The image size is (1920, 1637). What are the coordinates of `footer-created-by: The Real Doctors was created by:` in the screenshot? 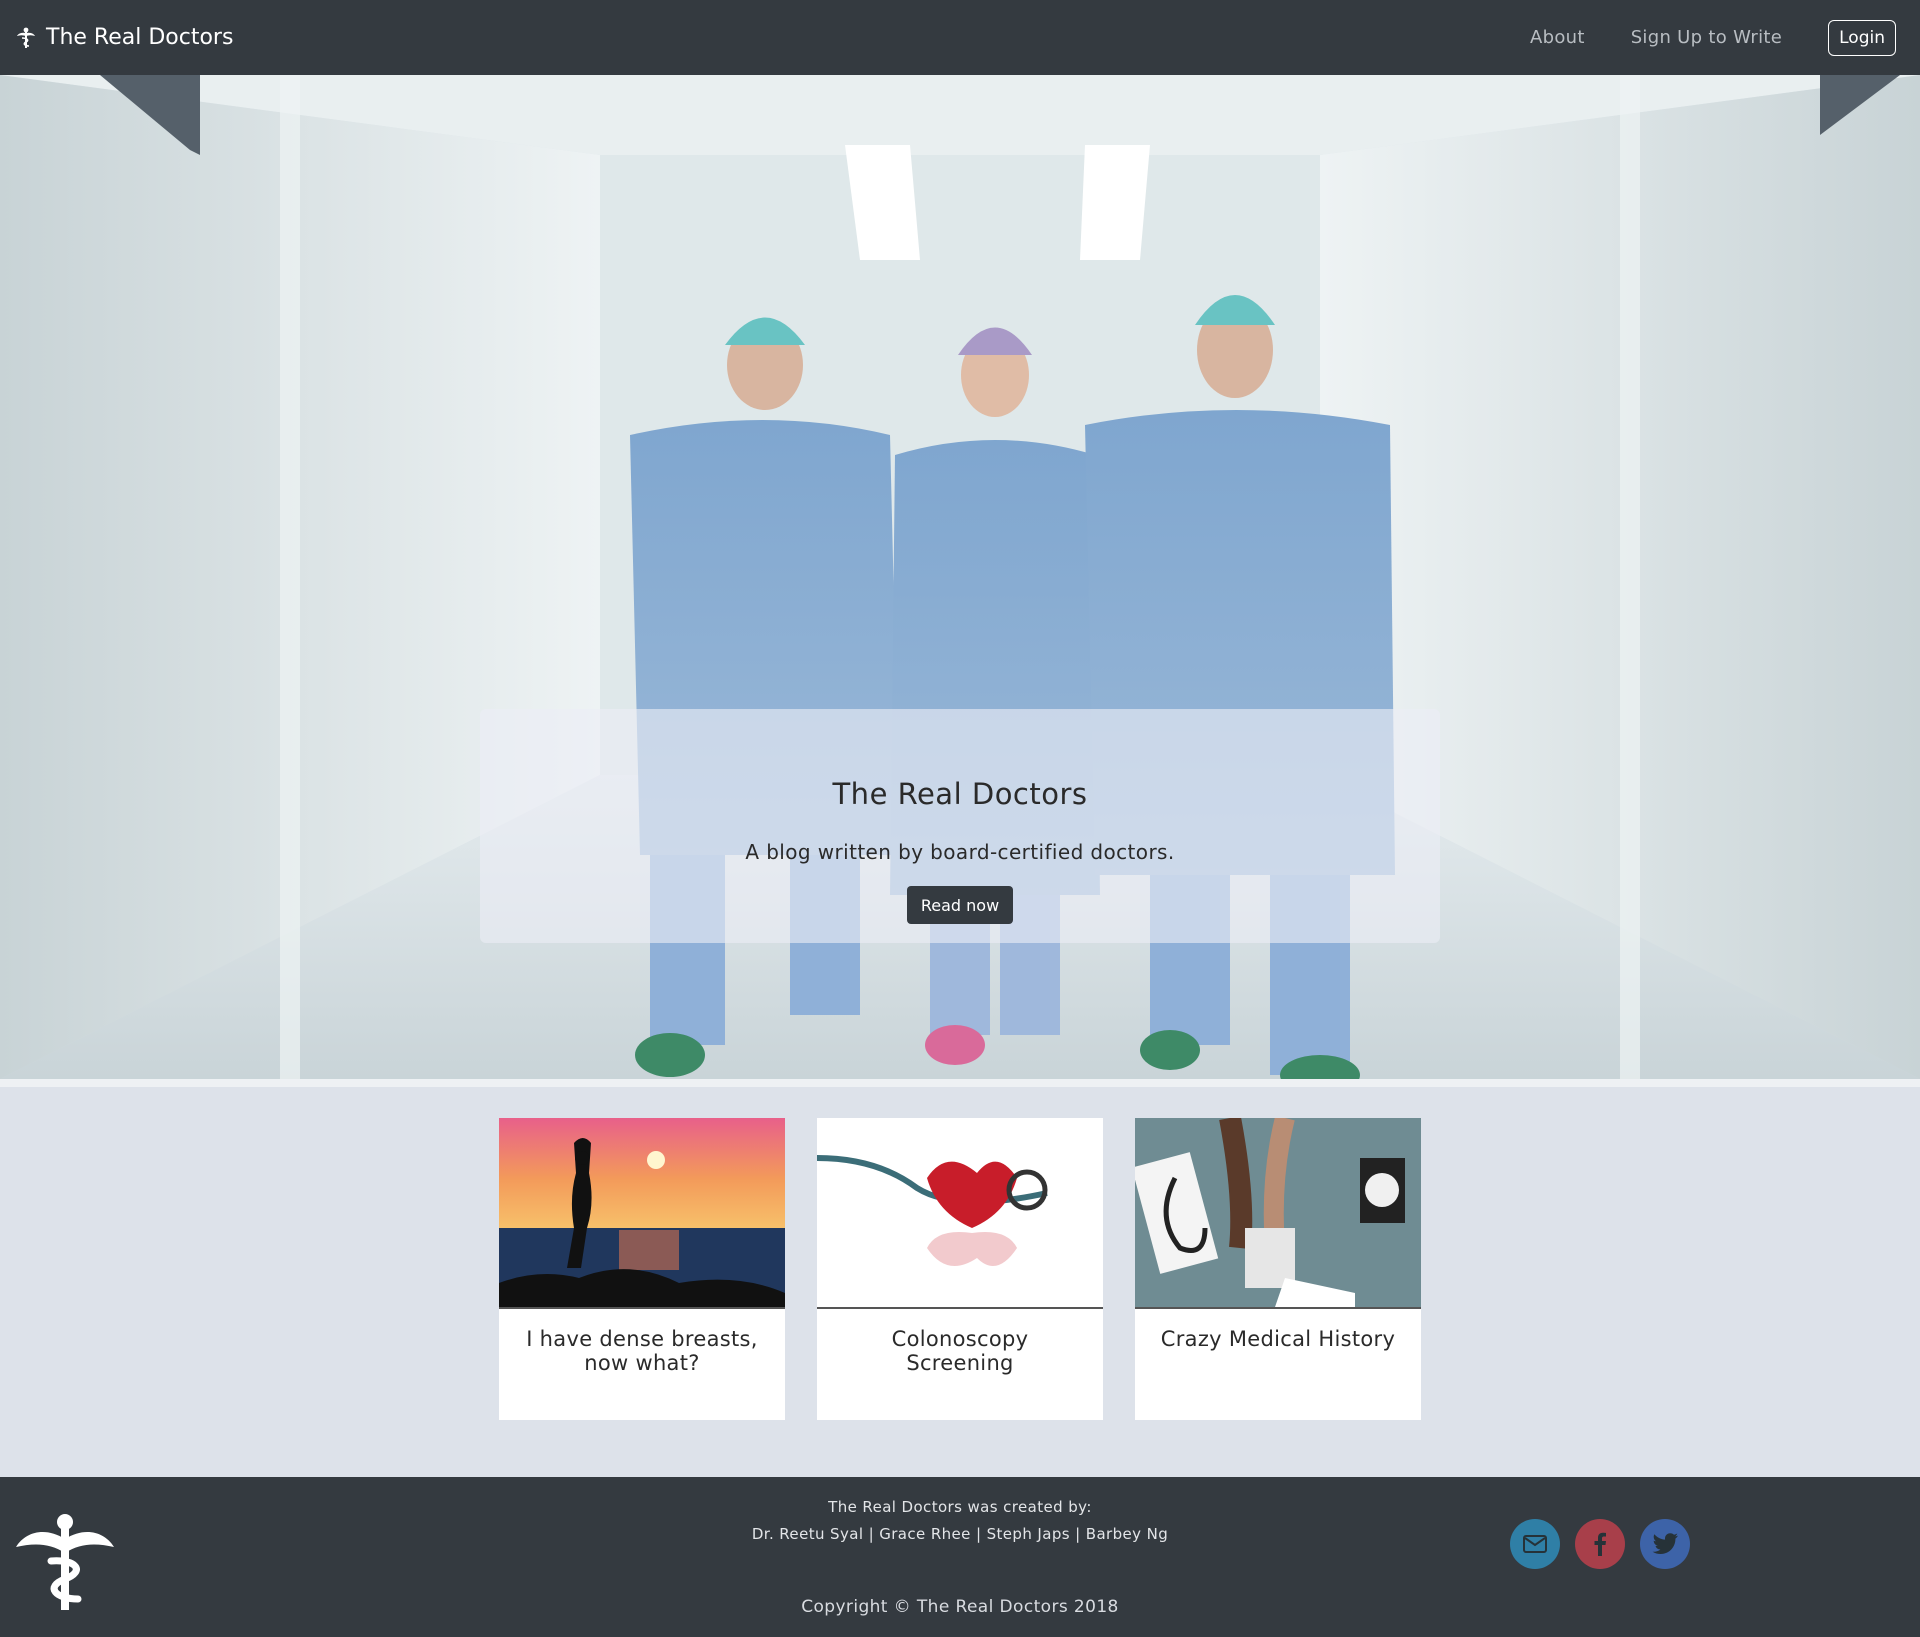 It's located at (960, 1507).